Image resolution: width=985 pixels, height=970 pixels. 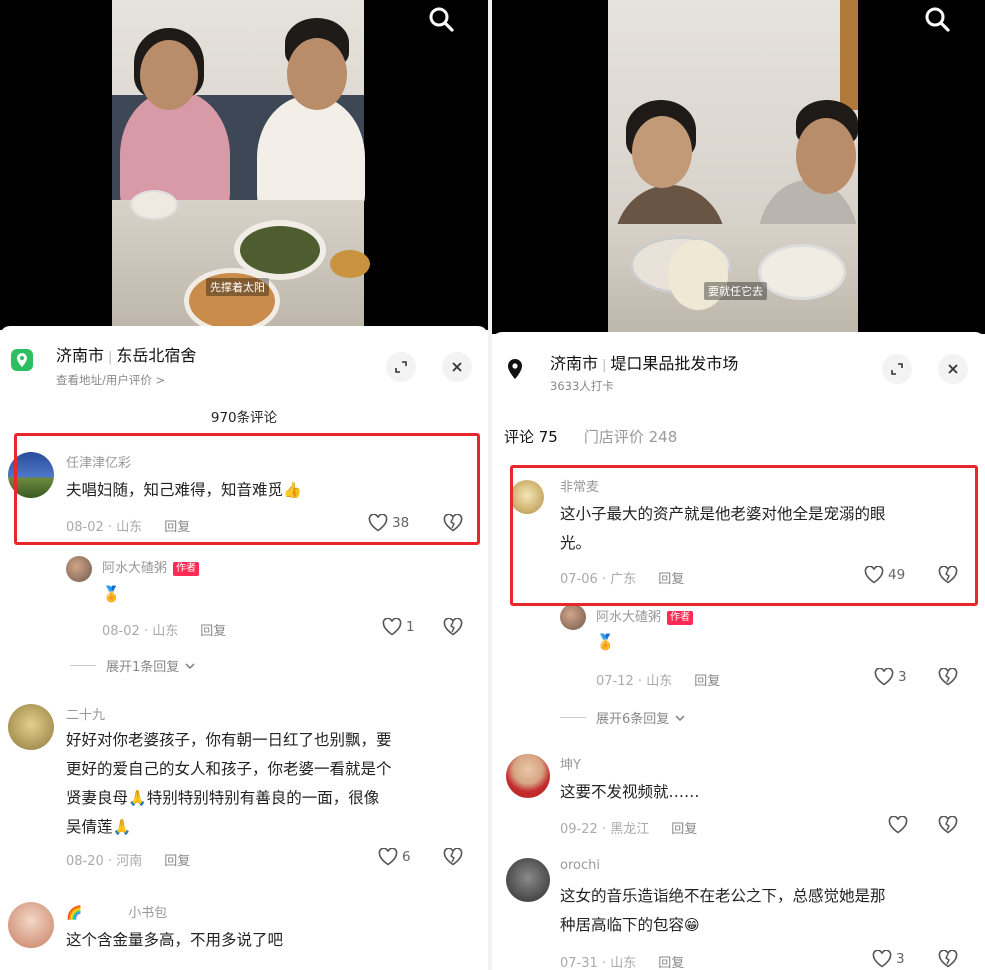 I want to click on comment-count: 970条评论, so click(x=244, y=418).